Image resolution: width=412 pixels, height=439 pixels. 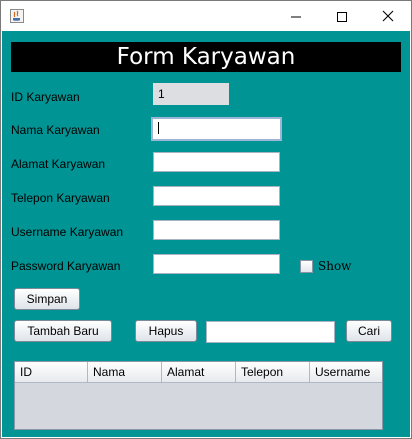 I want to click on alamat-label: Alamat Karyawan, so click(x=58, y=164).